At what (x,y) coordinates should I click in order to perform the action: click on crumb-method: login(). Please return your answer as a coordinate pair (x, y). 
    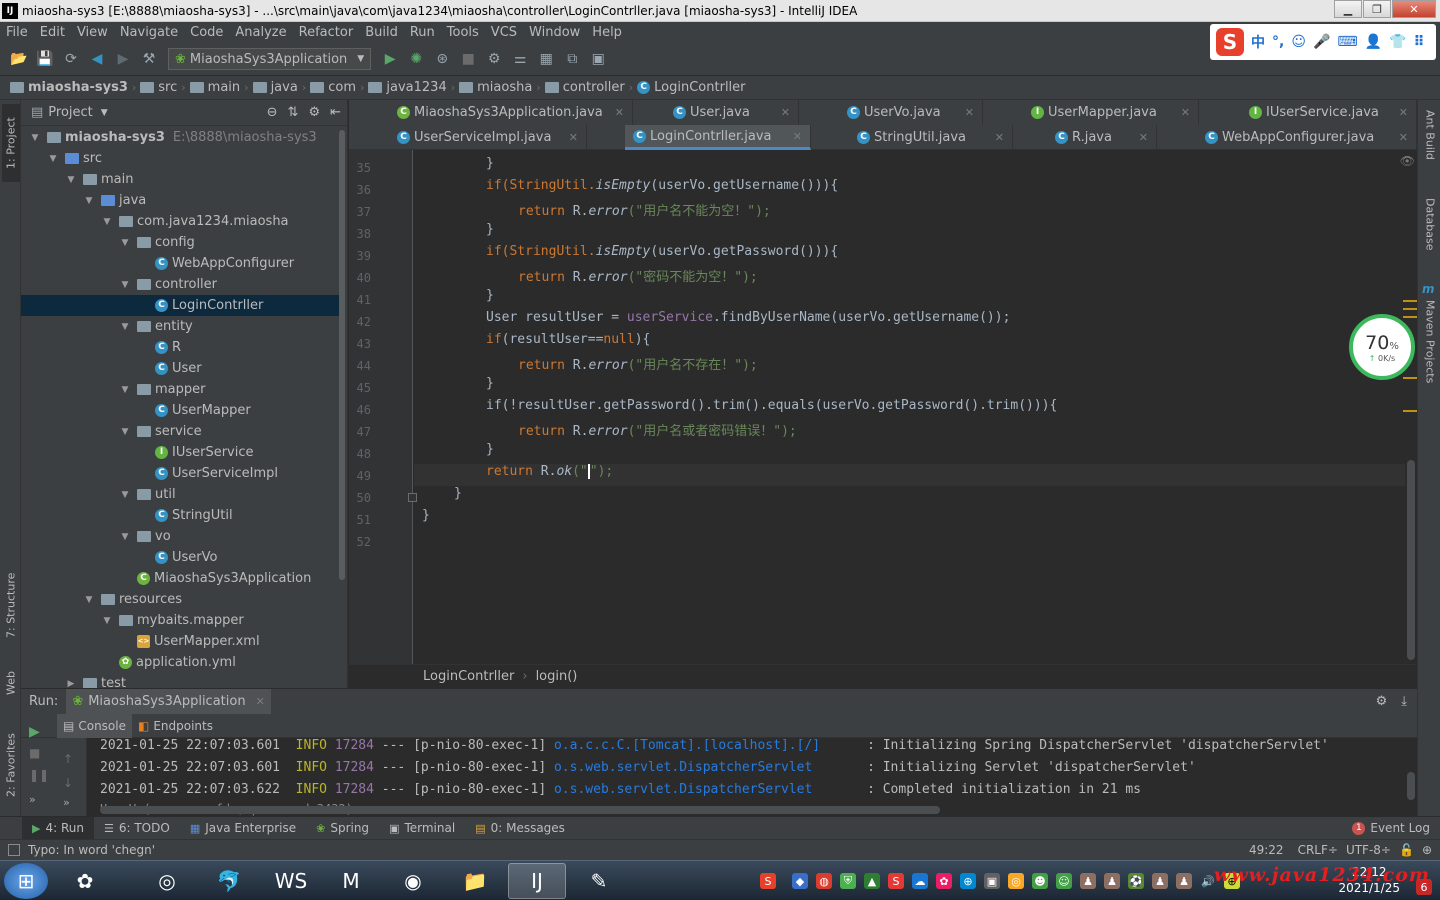
    Looking at the image, I should click on (557, 676).